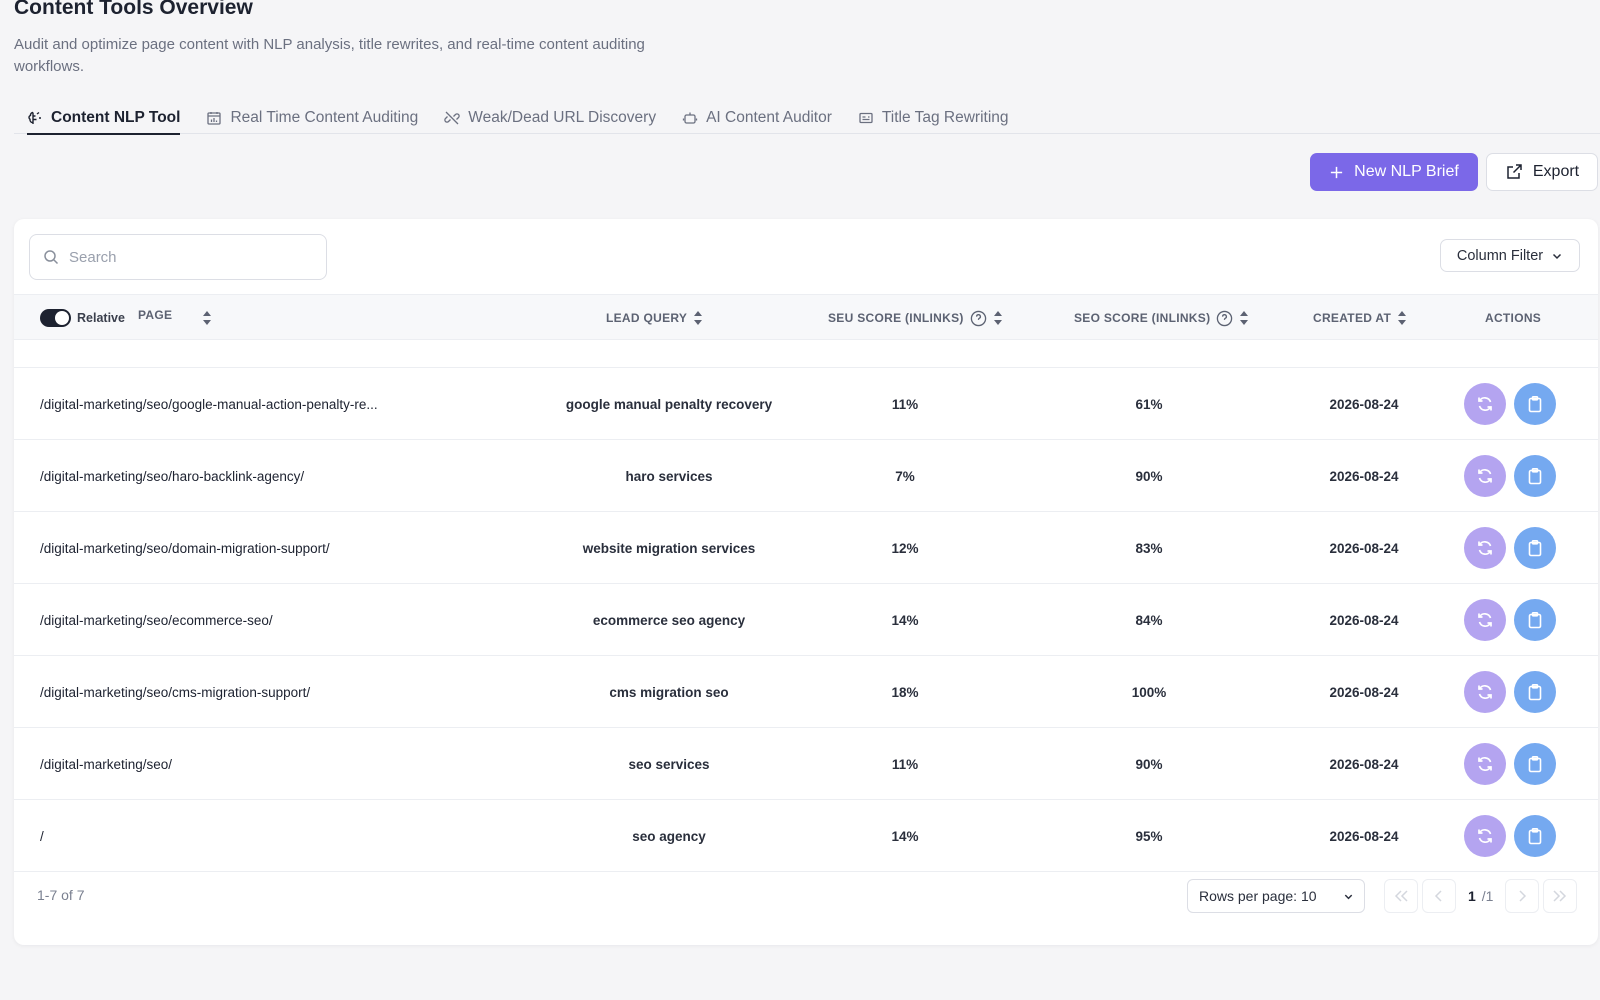 This screenshot has width=1600, height=1000. What do you see at coordinates (905, 620) in the screenshot?
I see `seu-score-cell: 14%` at bounding box center [905, 620].